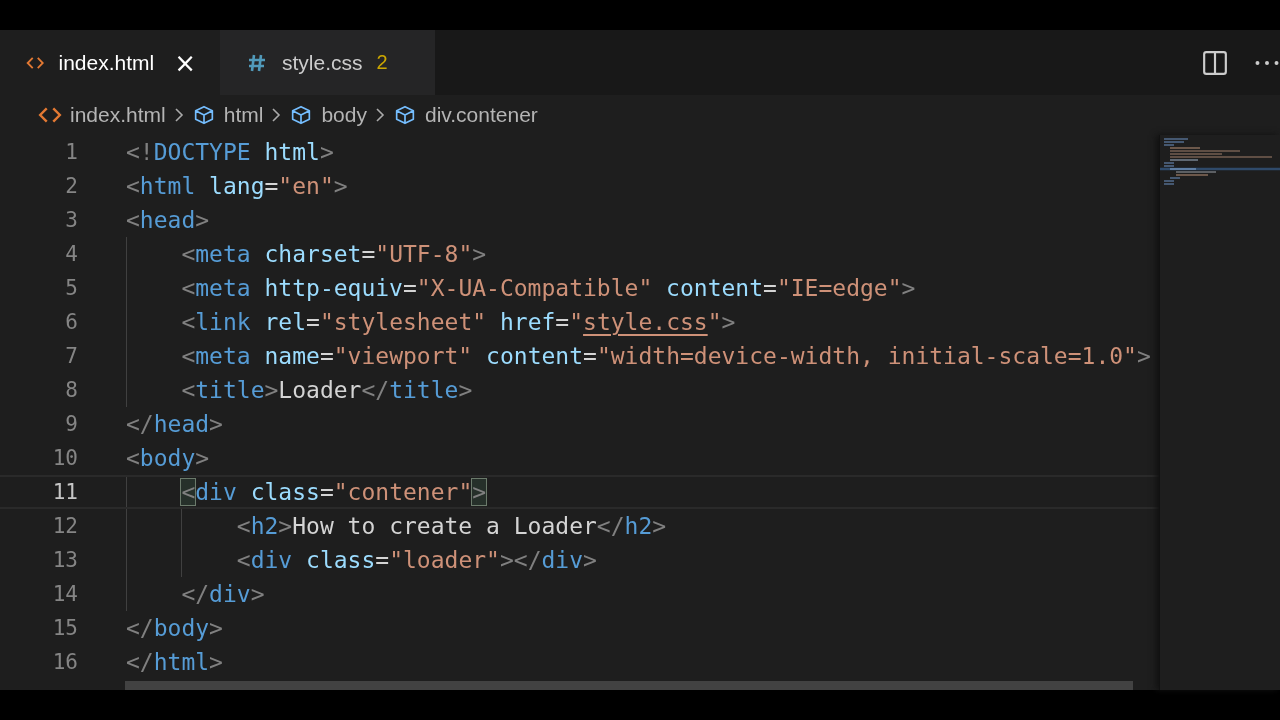 This screenshot has width=1280, height=720. What do you see at coordinates (118, 115) in the screenshot?
I see `breadcrumb-item: index.html` at bounding box center [118, 115].